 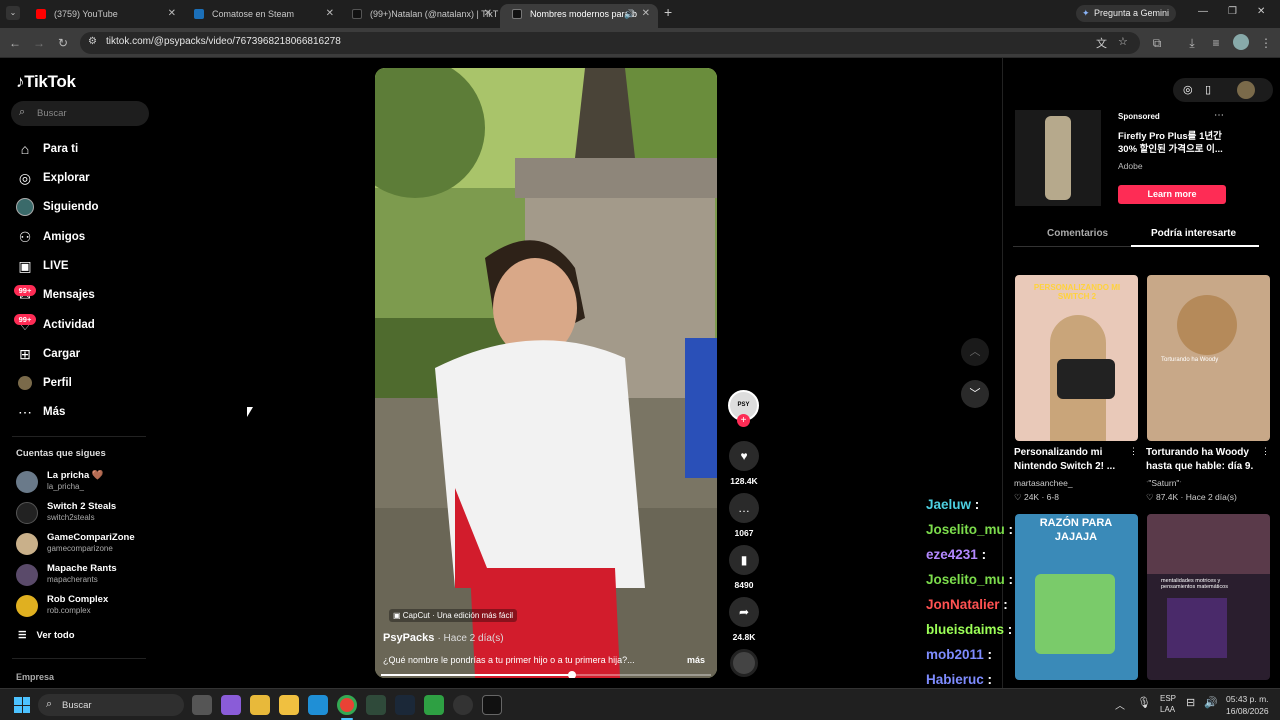 I want to click on translate-icon: ⽂, so click(x=1101, y=43).